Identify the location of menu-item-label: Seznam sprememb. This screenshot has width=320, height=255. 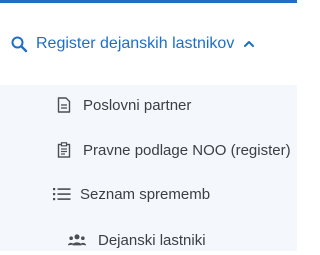
(145, 194).